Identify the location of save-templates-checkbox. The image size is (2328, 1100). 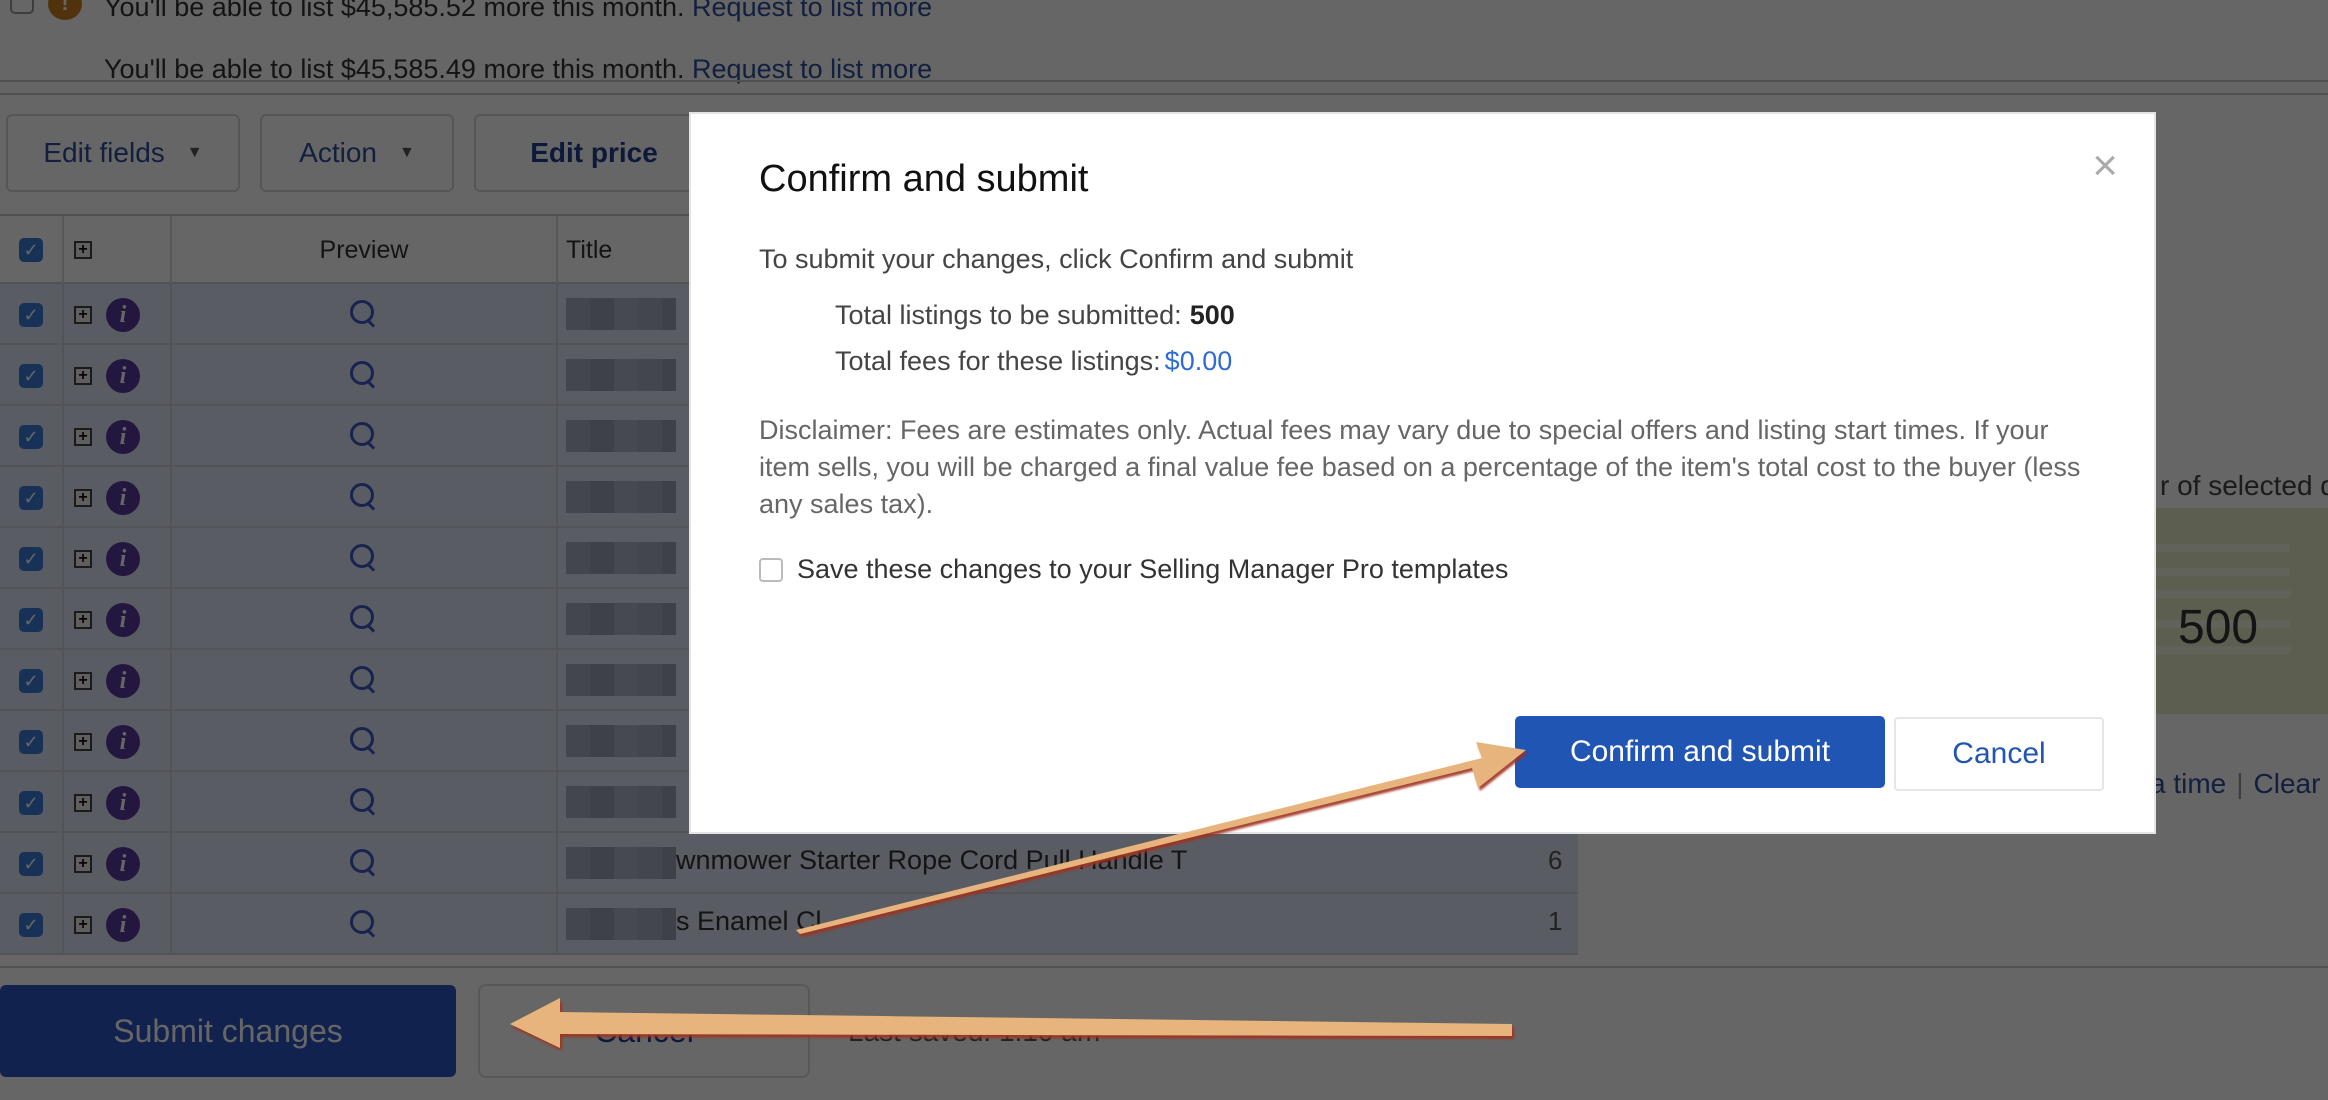
(771, 569).